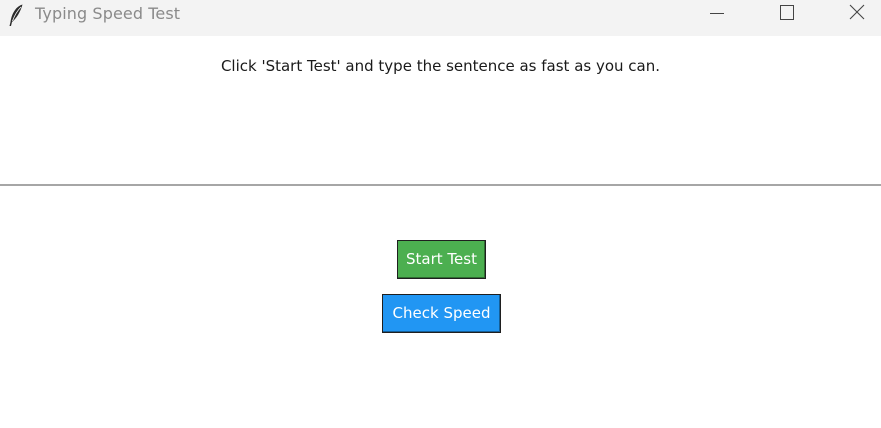  What do you see at coordinates (16, 15) in the screenshot?
I see `feather-icon` at bounding box center [16, 15].